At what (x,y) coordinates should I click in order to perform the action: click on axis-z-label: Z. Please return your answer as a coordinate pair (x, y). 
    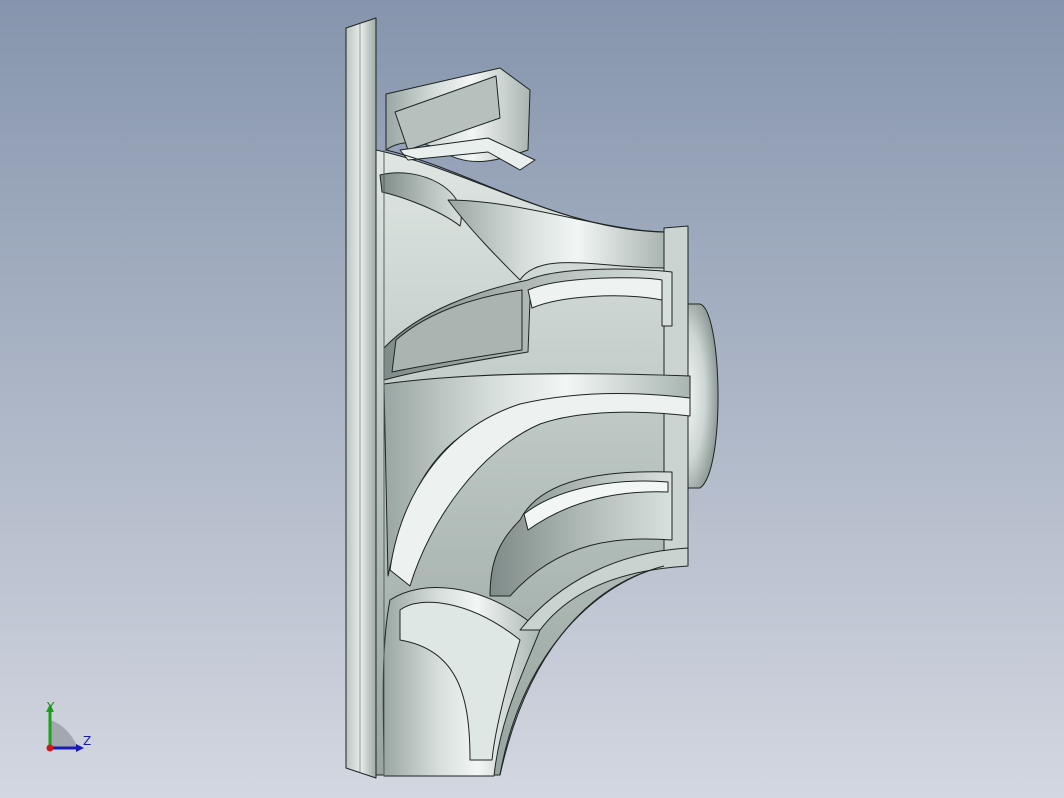
    Looking at the image, I should click on (87, 741).